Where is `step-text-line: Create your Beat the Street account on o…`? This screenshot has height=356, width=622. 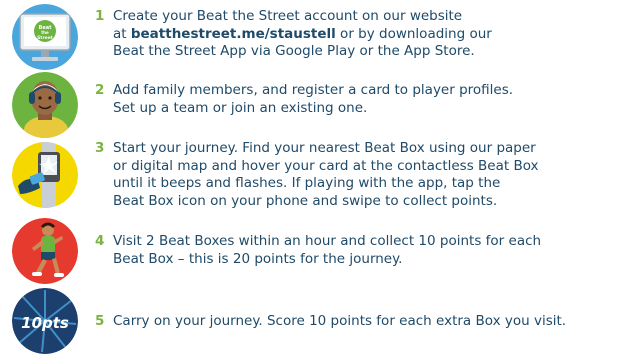
step-text-line: Create your Beat the Street account on o… is located at coordinates (288, 16).